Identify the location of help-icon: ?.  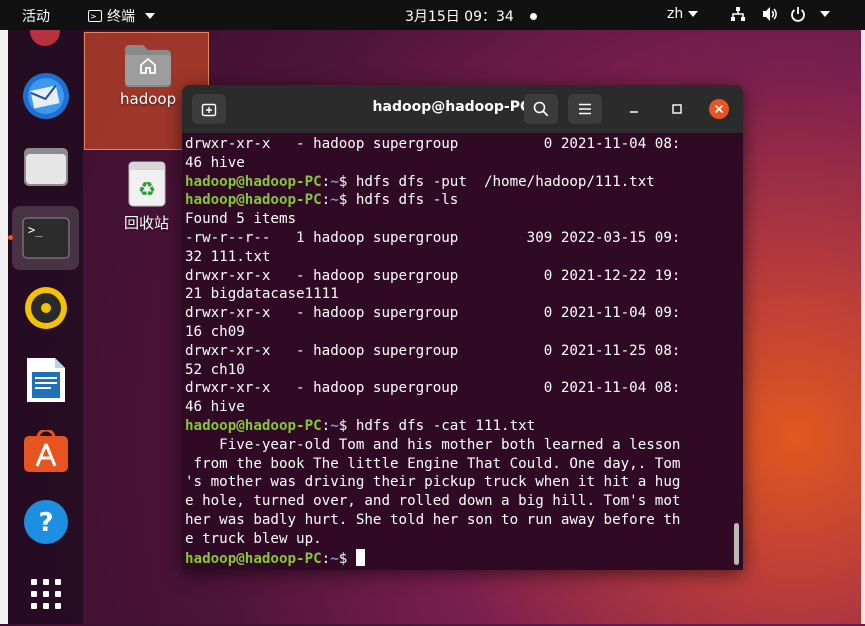
(45, 522).